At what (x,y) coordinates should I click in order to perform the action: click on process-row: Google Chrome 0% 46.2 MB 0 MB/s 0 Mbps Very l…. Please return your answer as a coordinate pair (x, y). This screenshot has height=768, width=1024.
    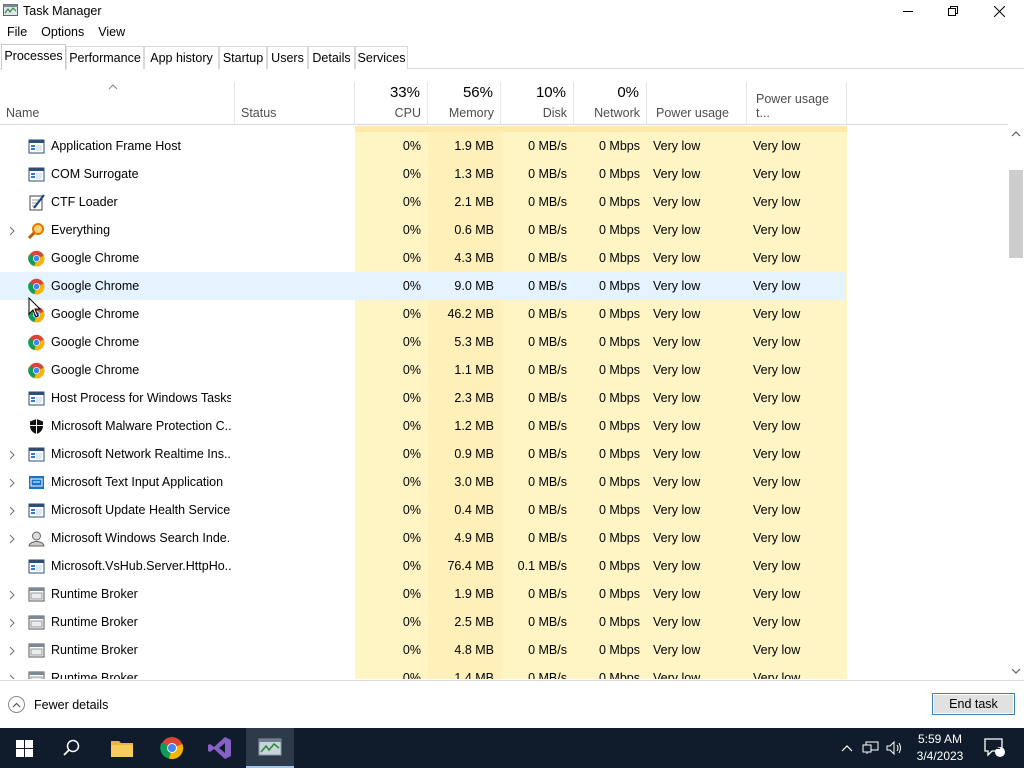
    Looking at the image, I should click on (423, 314).